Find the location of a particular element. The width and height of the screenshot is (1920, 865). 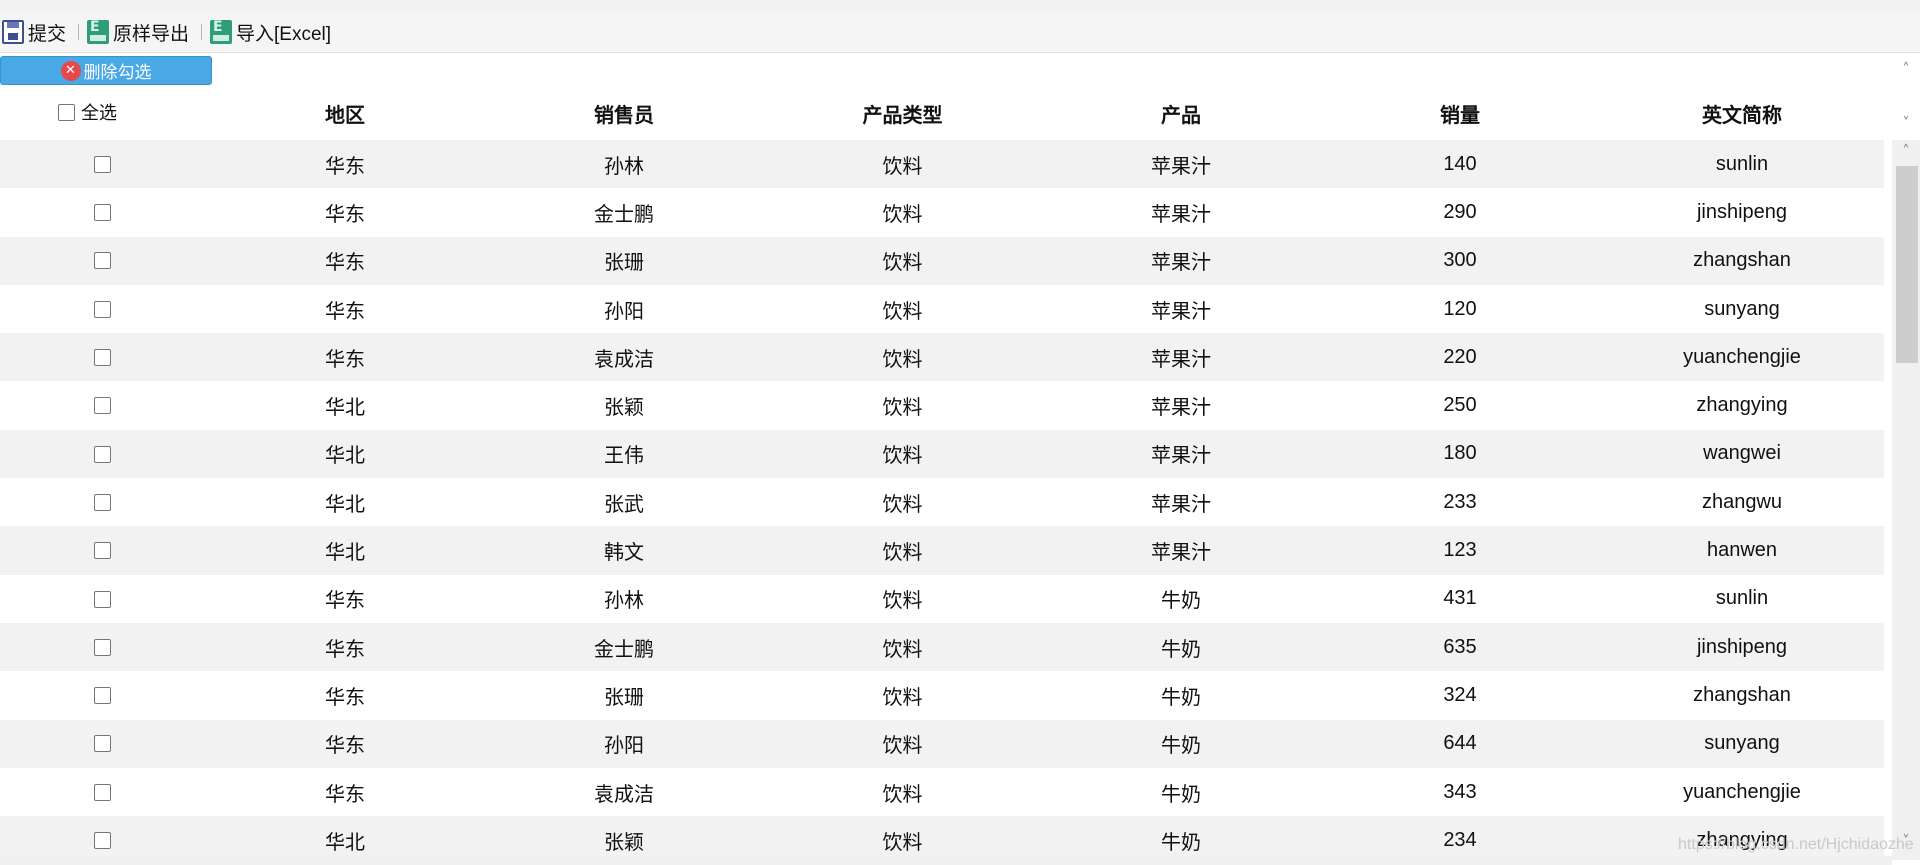

cell-english-name: jinshipeng is located at coordinates (1742, 646).